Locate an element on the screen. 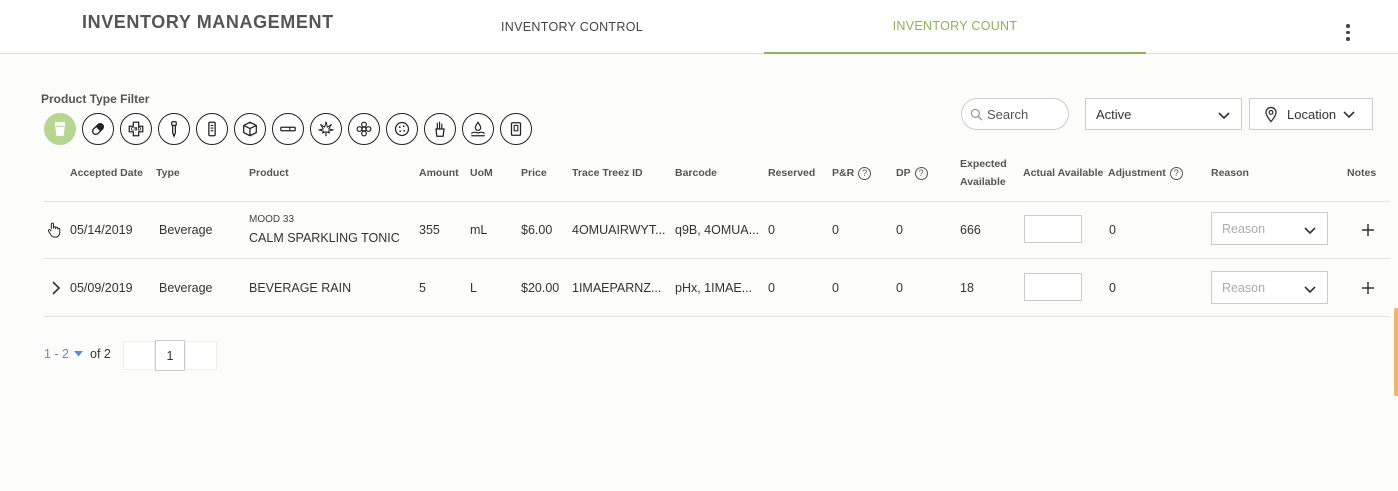 This screenshot has width=1398, height=491. current-page-button: 1 is located at coordinates (170, 355).